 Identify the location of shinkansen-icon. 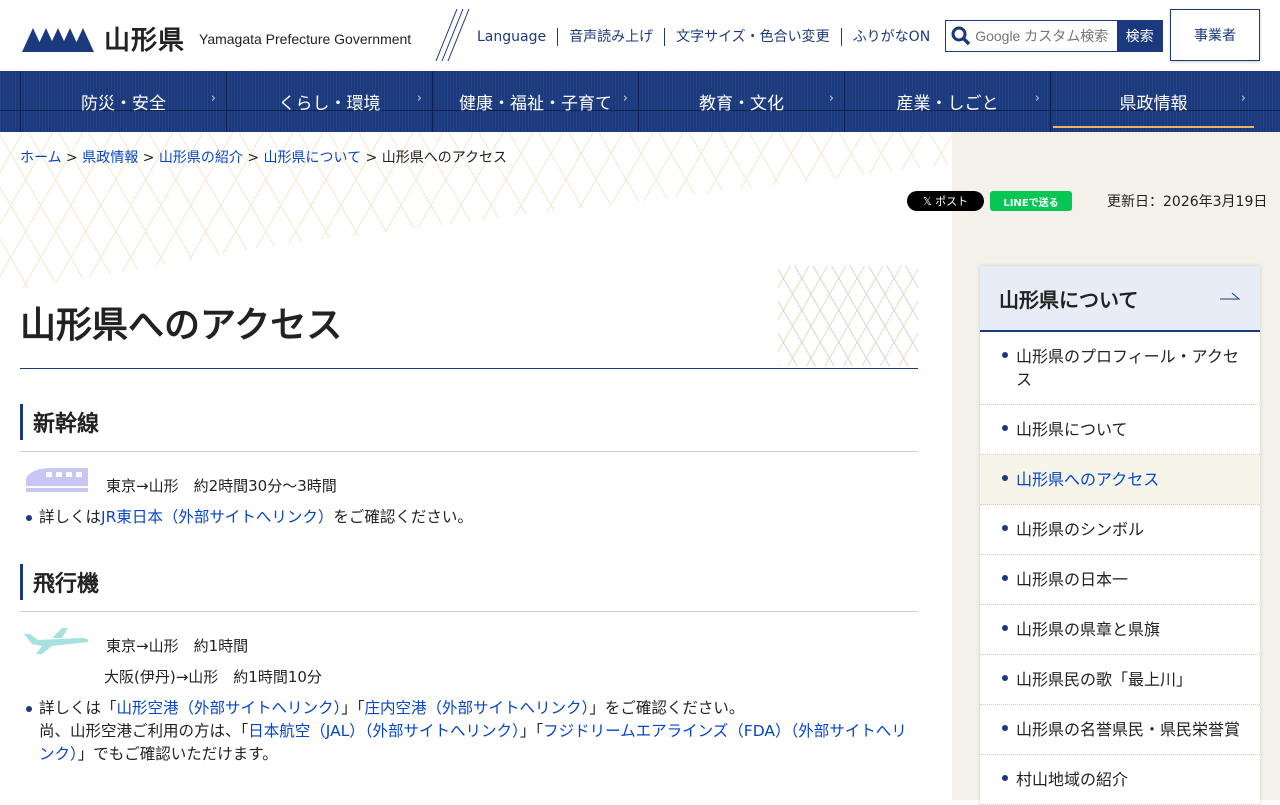
(57, 480).